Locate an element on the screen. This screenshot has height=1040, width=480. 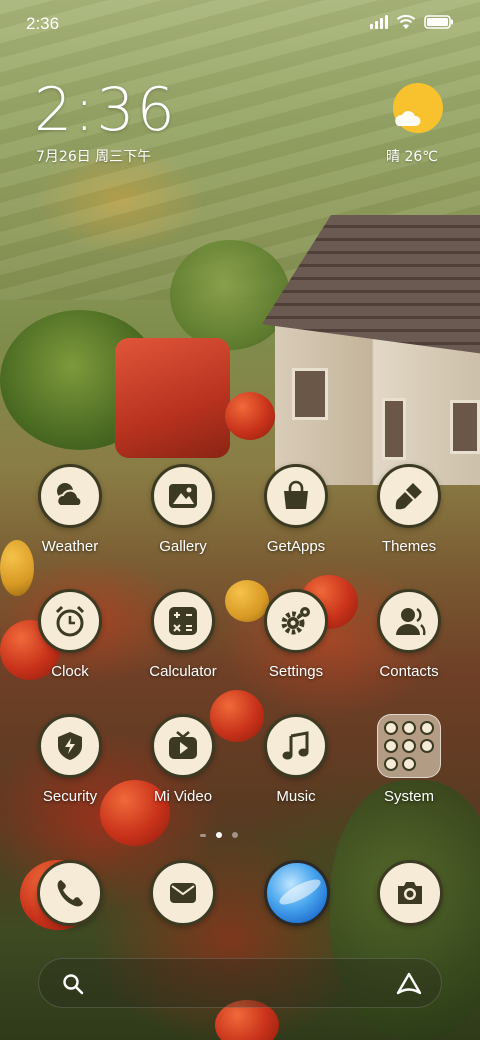
status-bar-icons is located at coordinates (412, 22).